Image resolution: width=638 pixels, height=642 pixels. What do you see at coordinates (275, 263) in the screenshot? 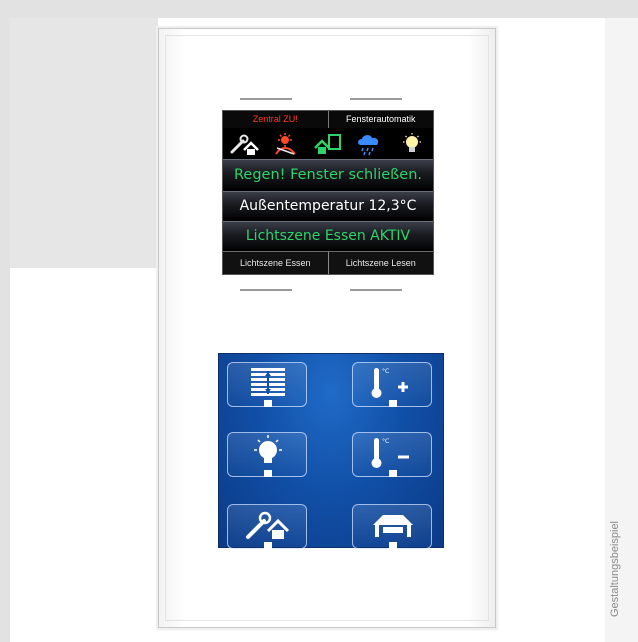
I see `light-scene-dining-label: Lichtszene Essen` at bounding box center [275, 263].